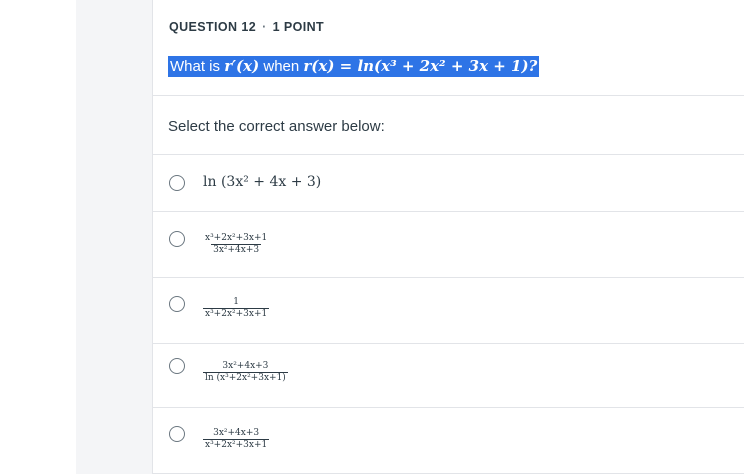 The height and width of the screenshot is (474, 744). I want to click on question-header: QUESTION 12 · 1 POINT, so click(246, 27).